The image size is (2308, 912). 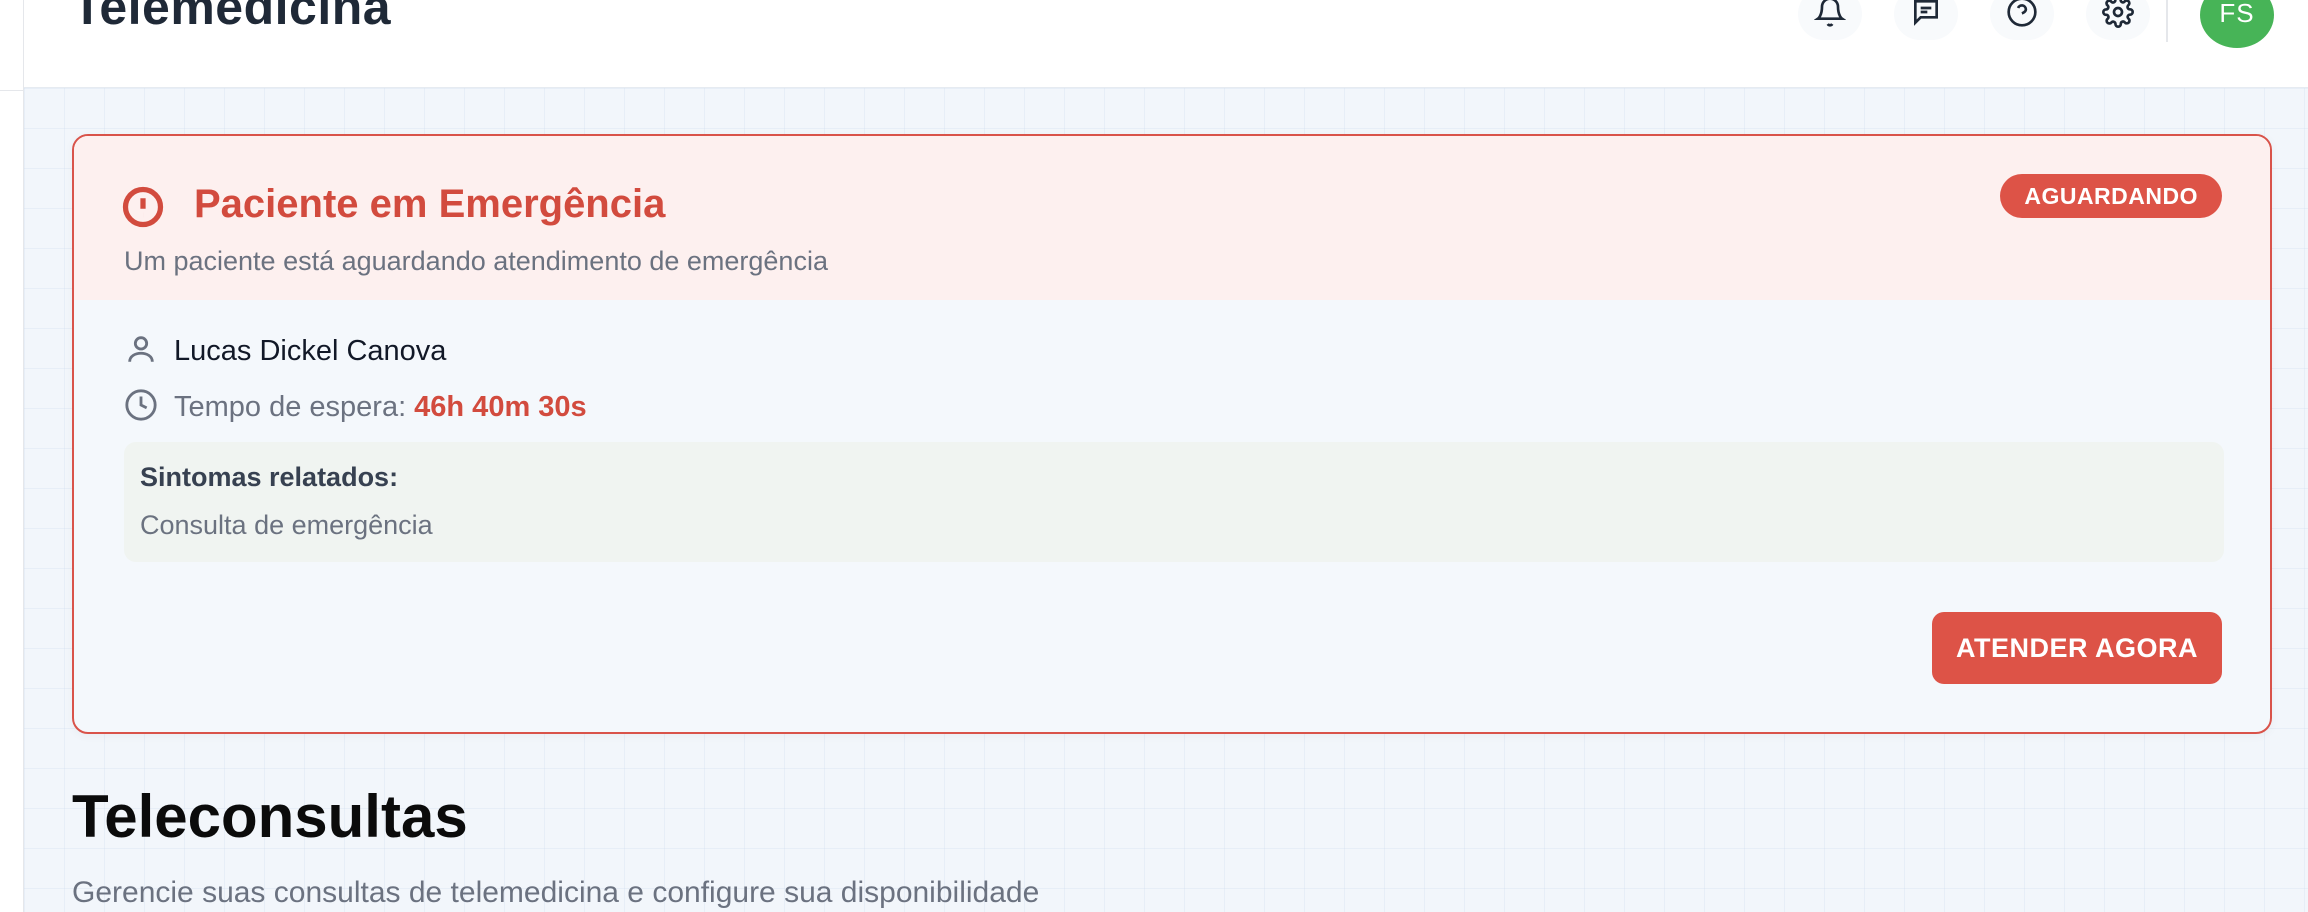 I want to click on gear-icon, so click(x=2118, y=16).